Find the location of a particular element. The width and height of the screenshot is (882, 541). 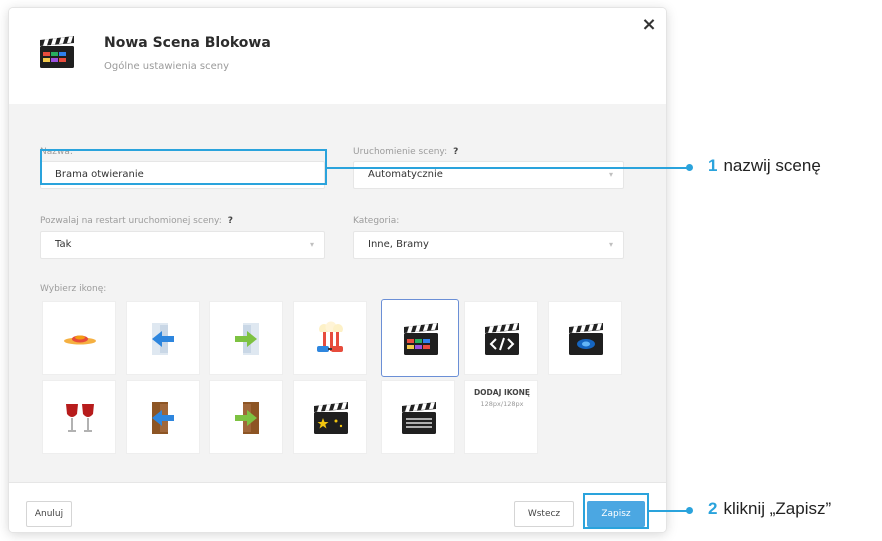

clapperboard-stars-icon is located at coordinates (331, 418).